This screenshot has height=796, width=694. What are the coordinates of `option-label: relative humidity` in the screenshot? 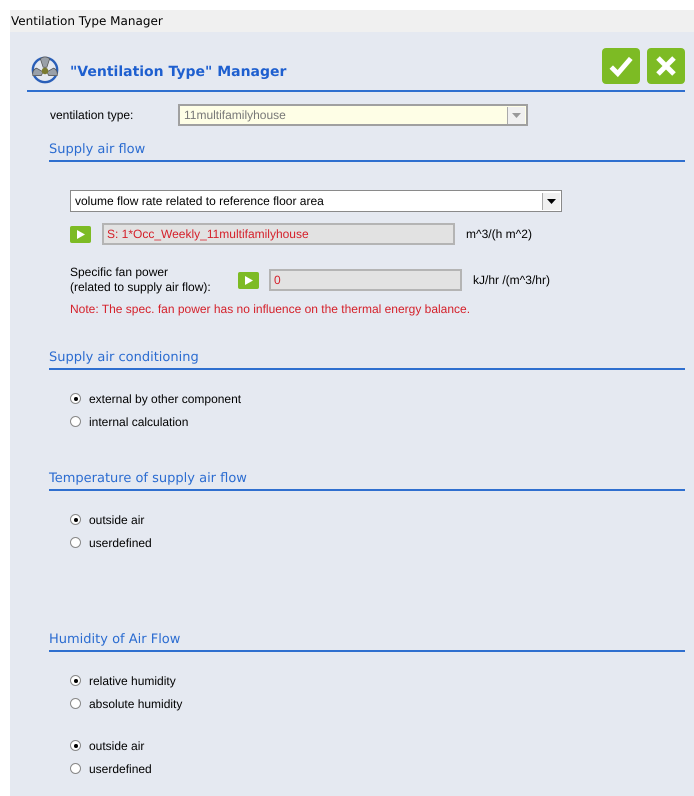 It's located at (132, 681).